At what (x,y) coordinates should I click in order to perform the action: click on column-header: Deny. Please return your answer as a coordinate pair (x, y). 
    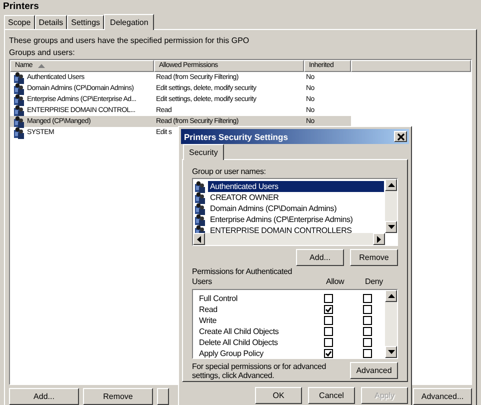
    Looking at the image, I should click on (374, 282).